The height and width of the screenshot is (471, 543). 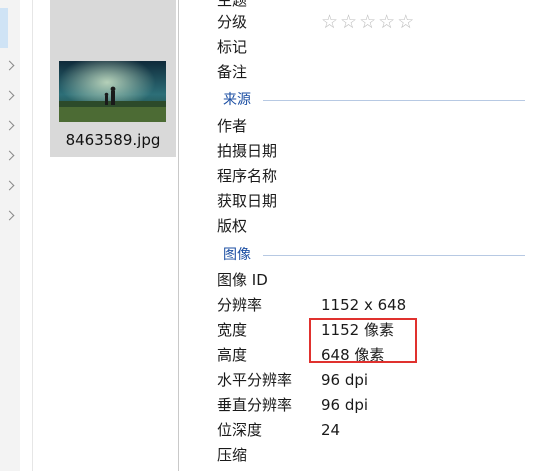 What do you see at coordinates (26, 235) in the screenshot?
I see `scroll-gutter` at bounding box center [26, 235].